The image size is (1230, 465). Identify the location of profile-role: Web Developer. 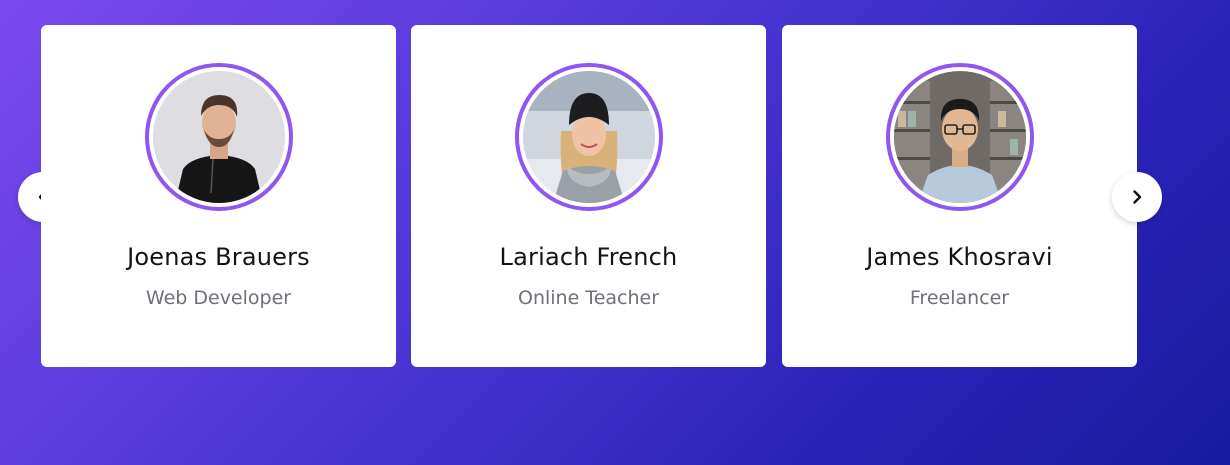
(218, 298).